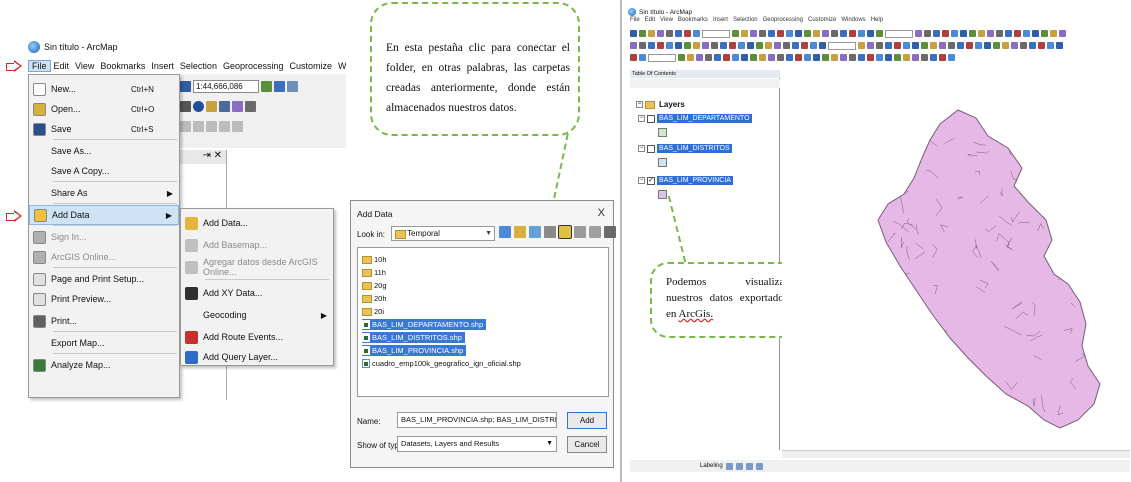 The image size is (1131, 482). What do you see at coordinates (104, 193) in the screenshot?
I see `file-menu-item-share-as: Share As ▶` at bounding box center [104, 193].